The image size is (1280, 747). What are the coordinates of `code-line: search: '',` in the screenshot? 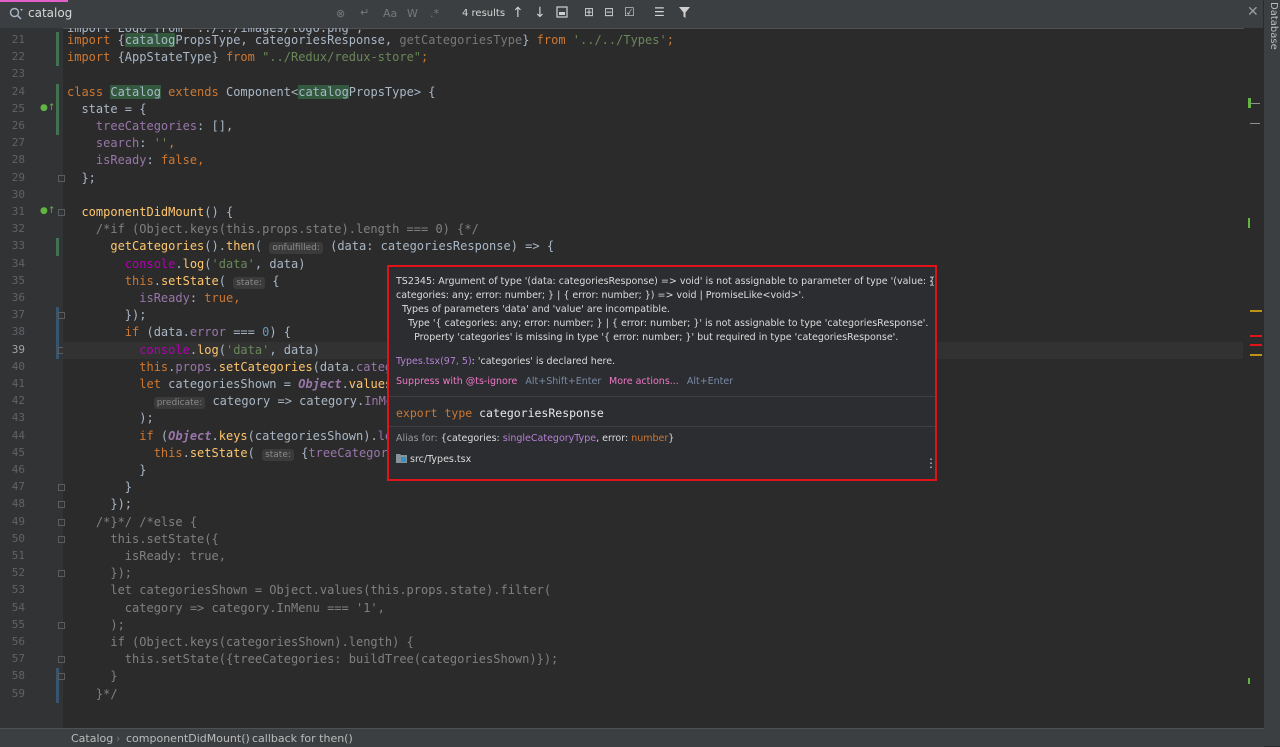 It's located at (653, 143).